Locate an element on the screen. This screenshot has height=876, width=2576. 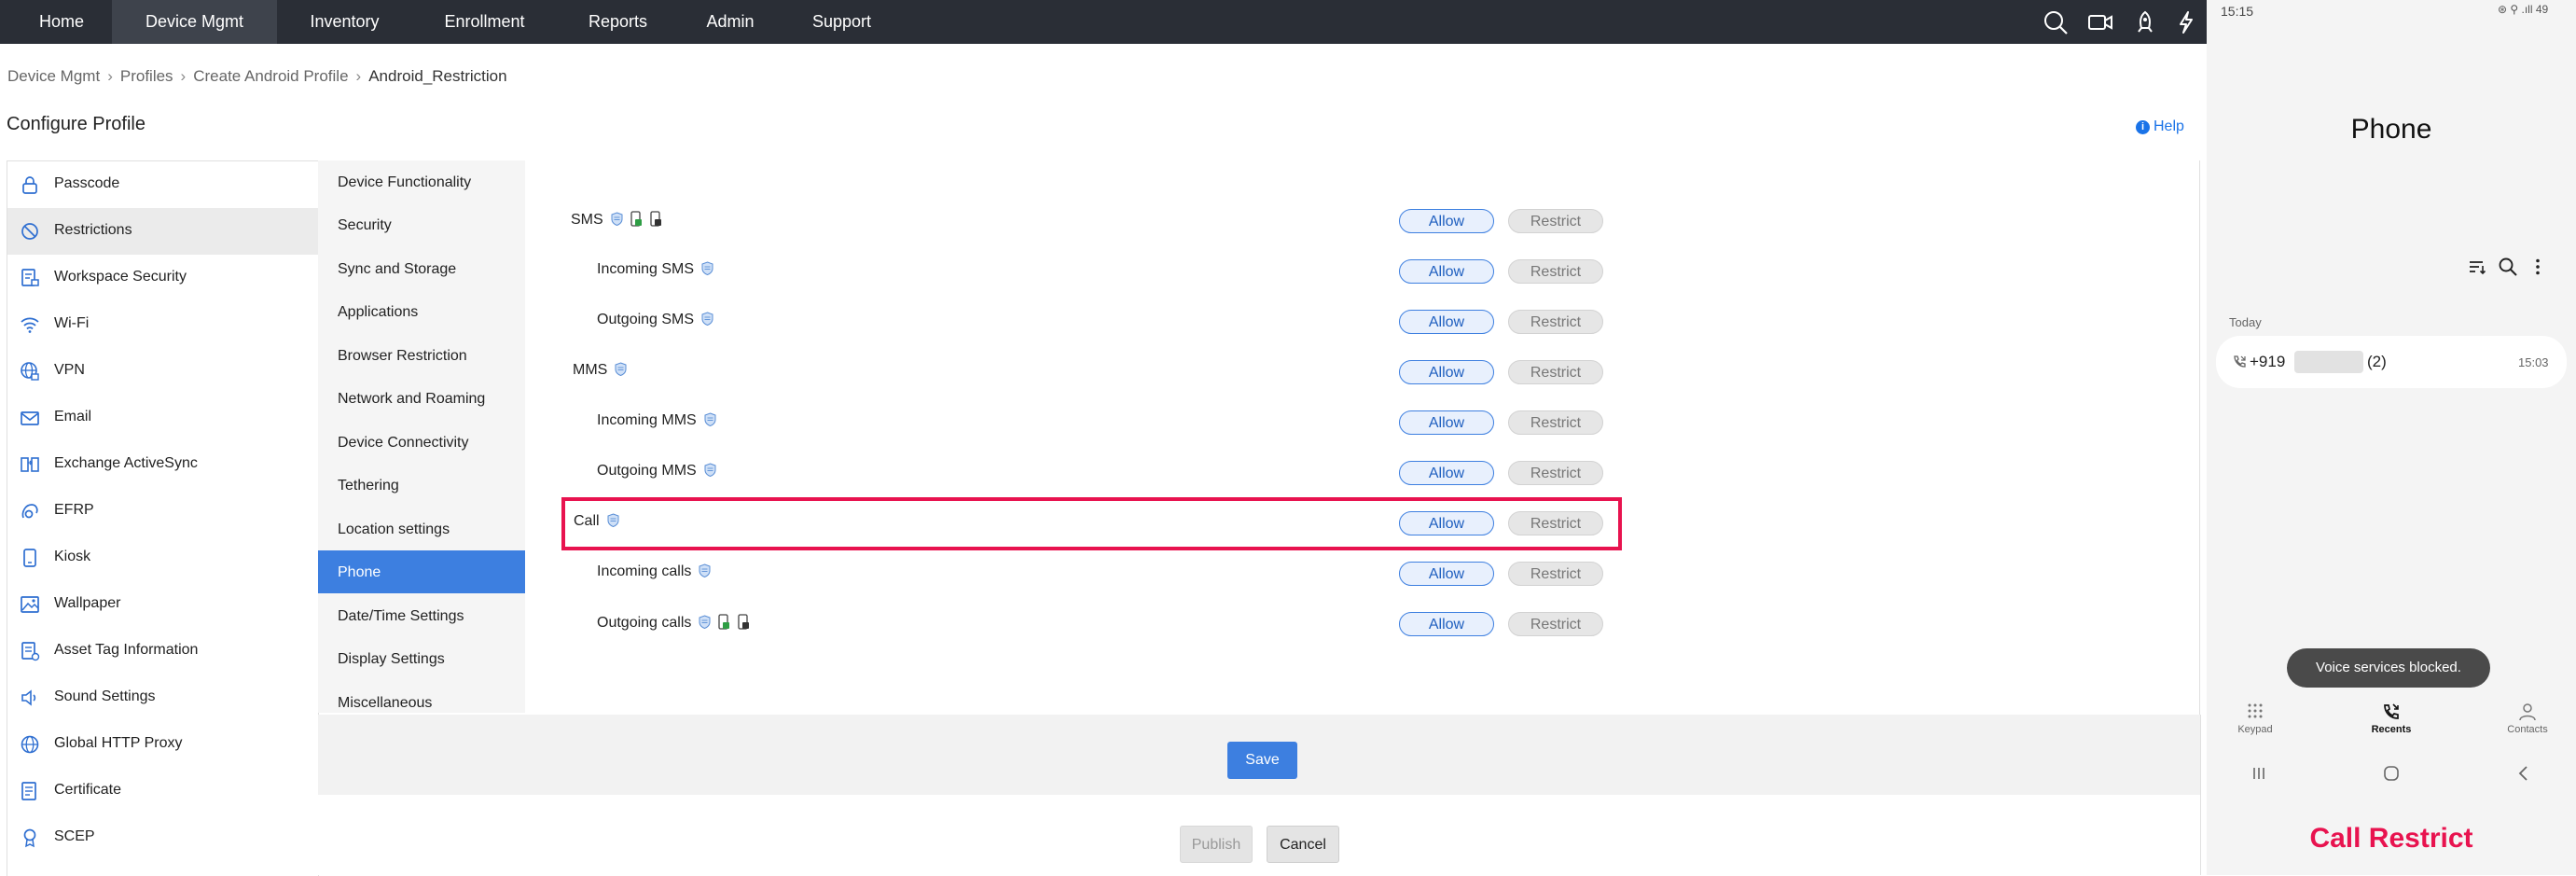
certificate-icon is located at coordinates (30, 791).